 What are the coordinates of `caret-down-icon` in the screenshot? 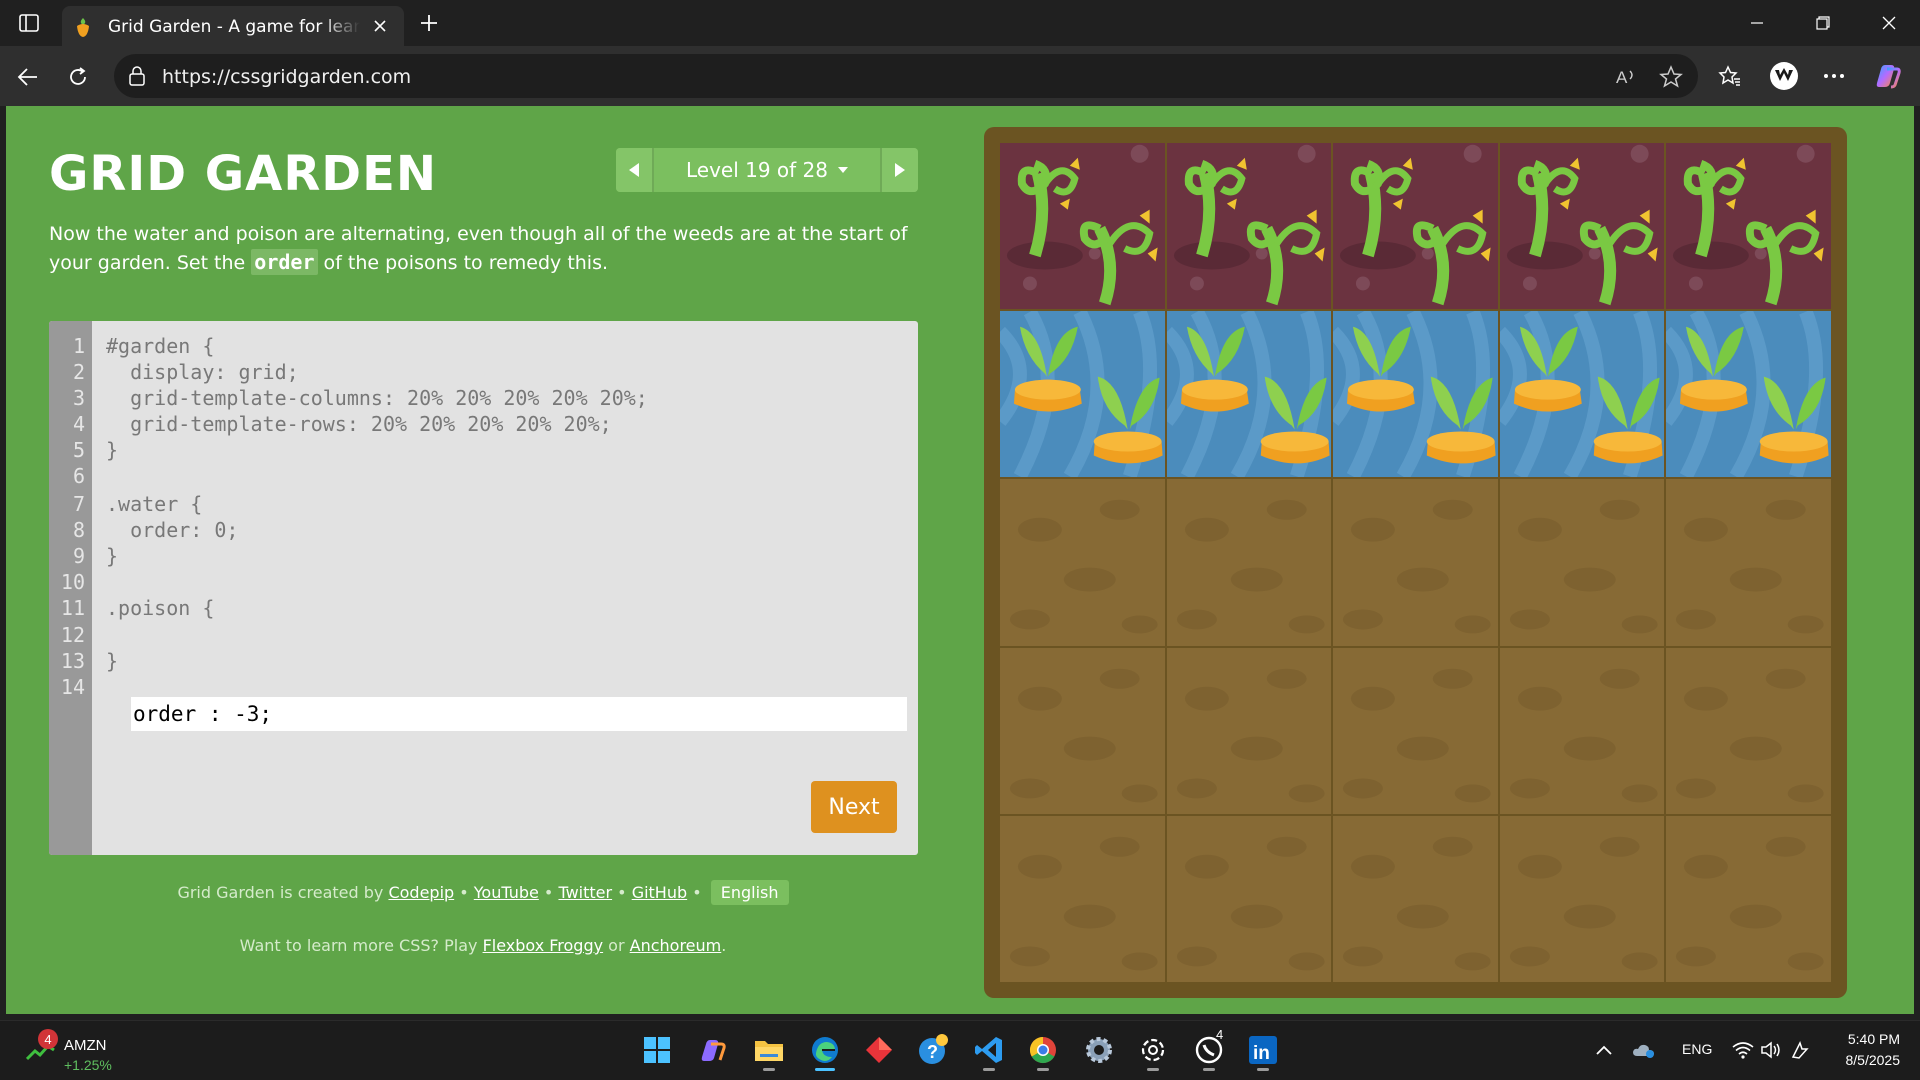 It's located at (843, 170).